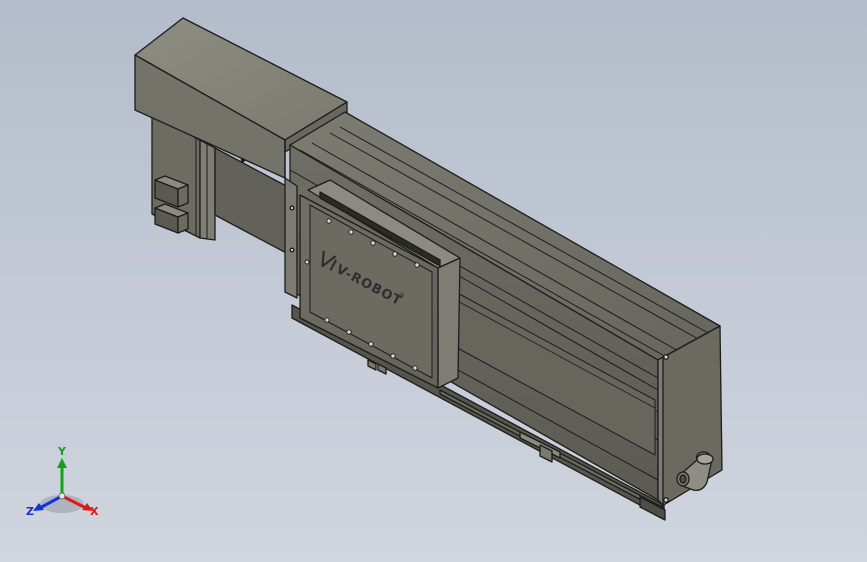 The image size is (867, 562). What do you see at coordinates (62, 496) in the screenshot?
I see `triad-origin` at bounding box center [62, 496].